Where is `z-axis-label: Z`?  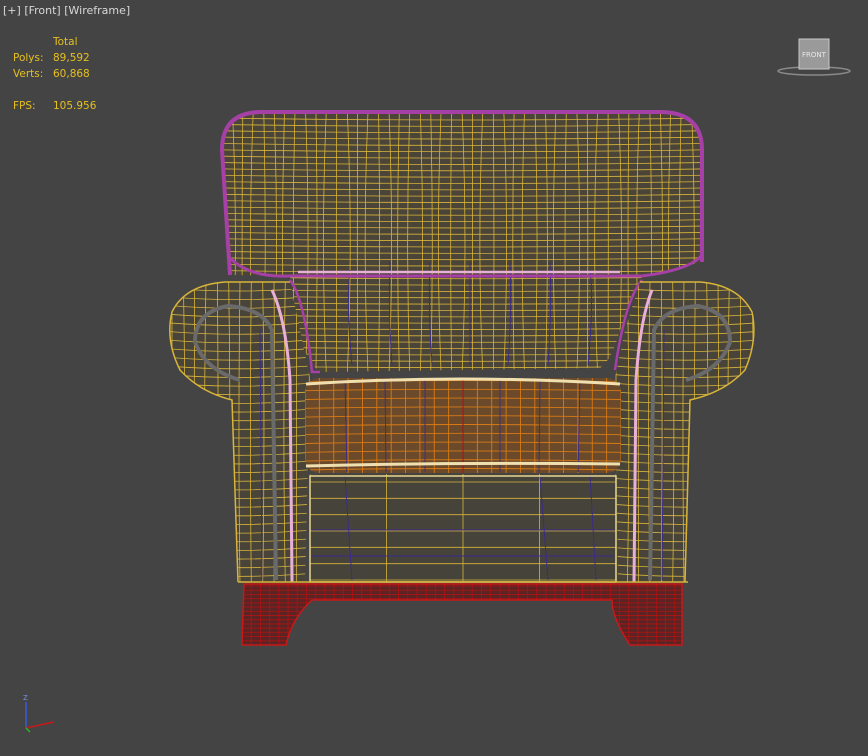 z-axis-label: Z is located at coordinates (25, 698).